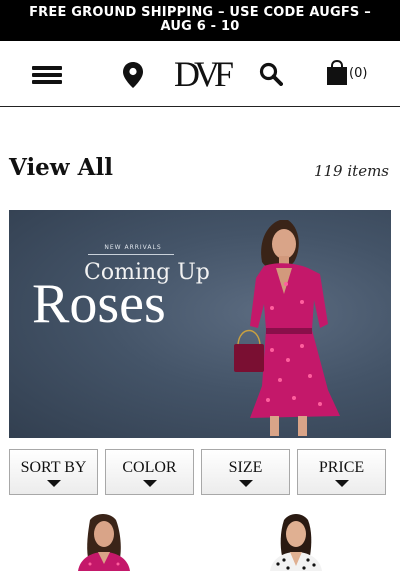  I want to click on dvf-logo: DVF, so click(201, 74).